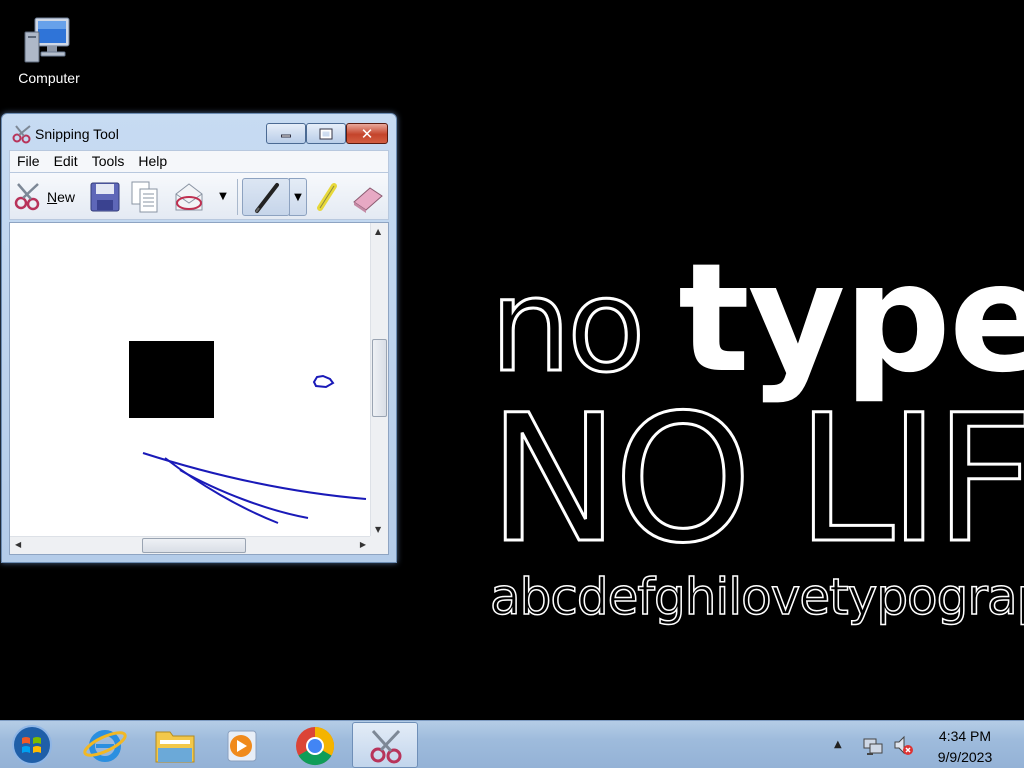  I want to click on close-icon: ✕, so click(367, 133).